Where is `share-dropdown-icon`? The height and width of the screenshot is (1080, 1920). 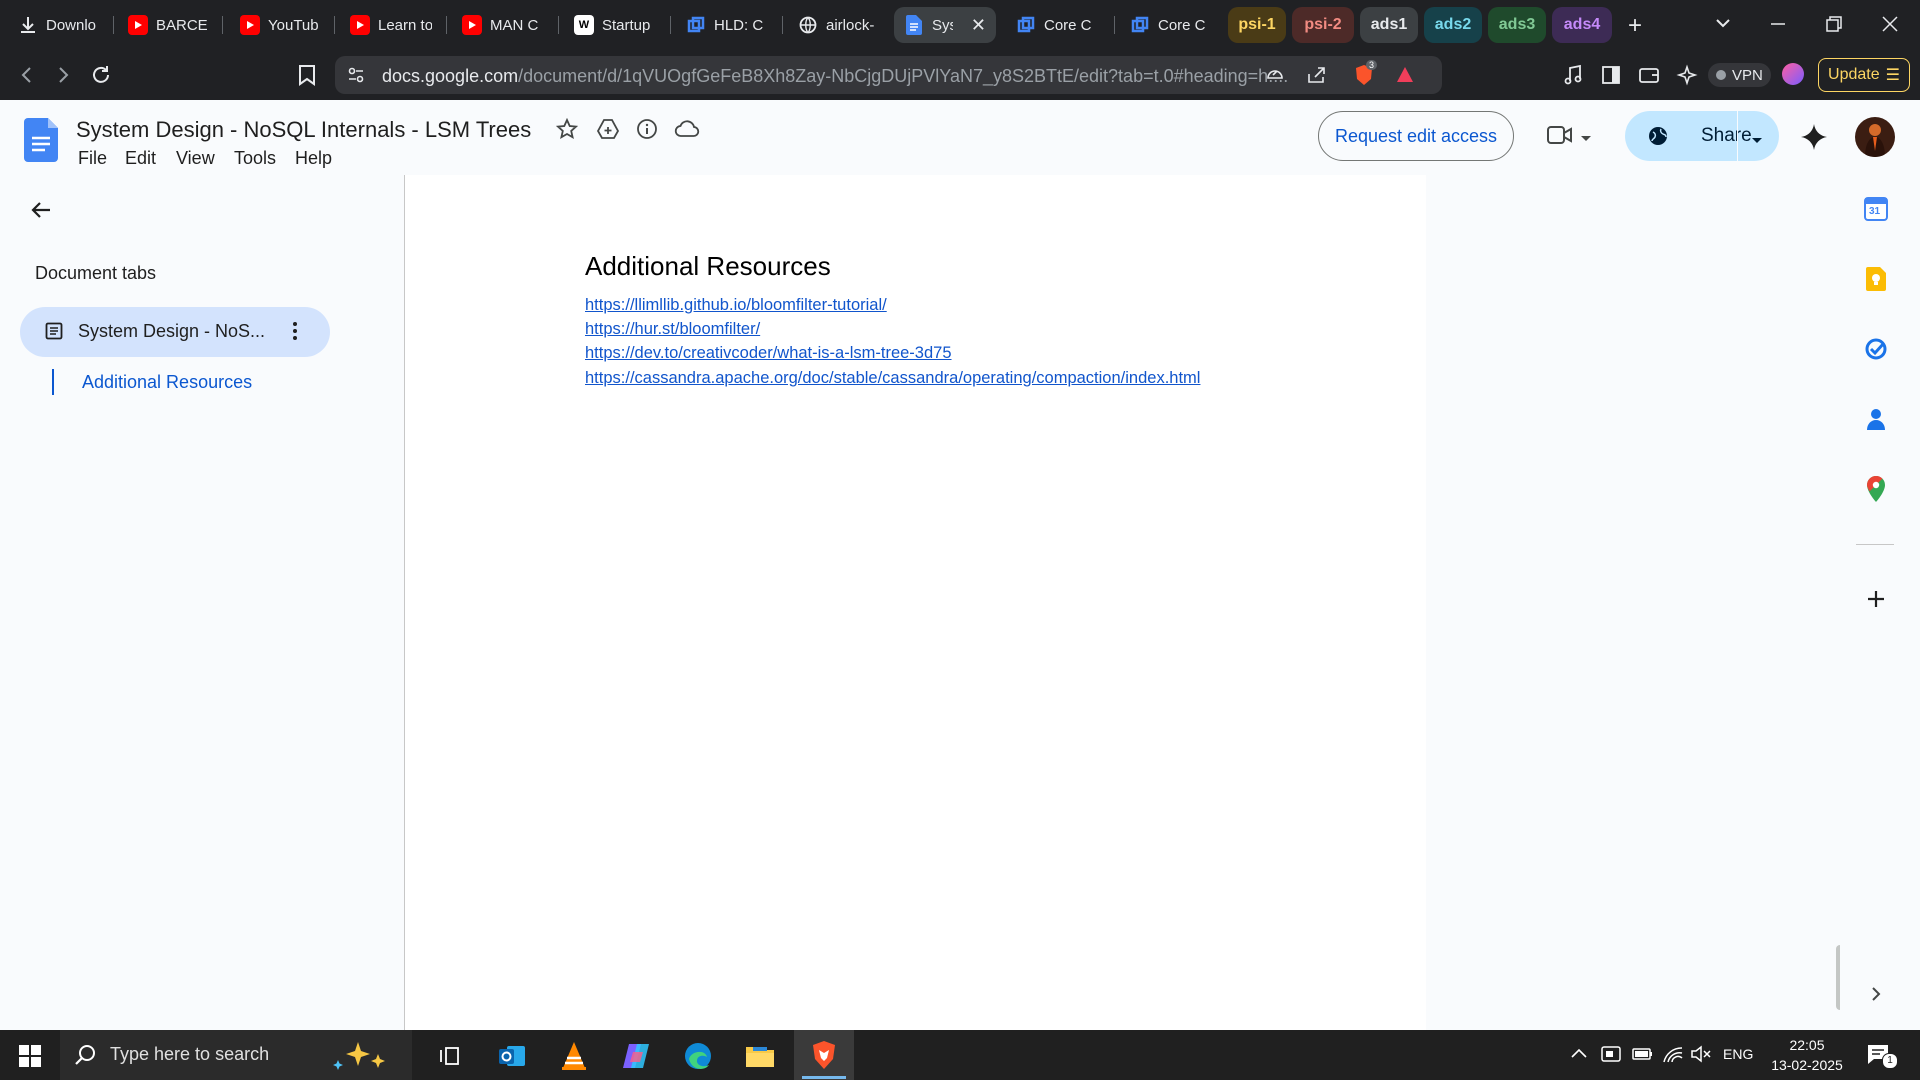 share-dropdown-icon is located at coordinates (1757, 141).